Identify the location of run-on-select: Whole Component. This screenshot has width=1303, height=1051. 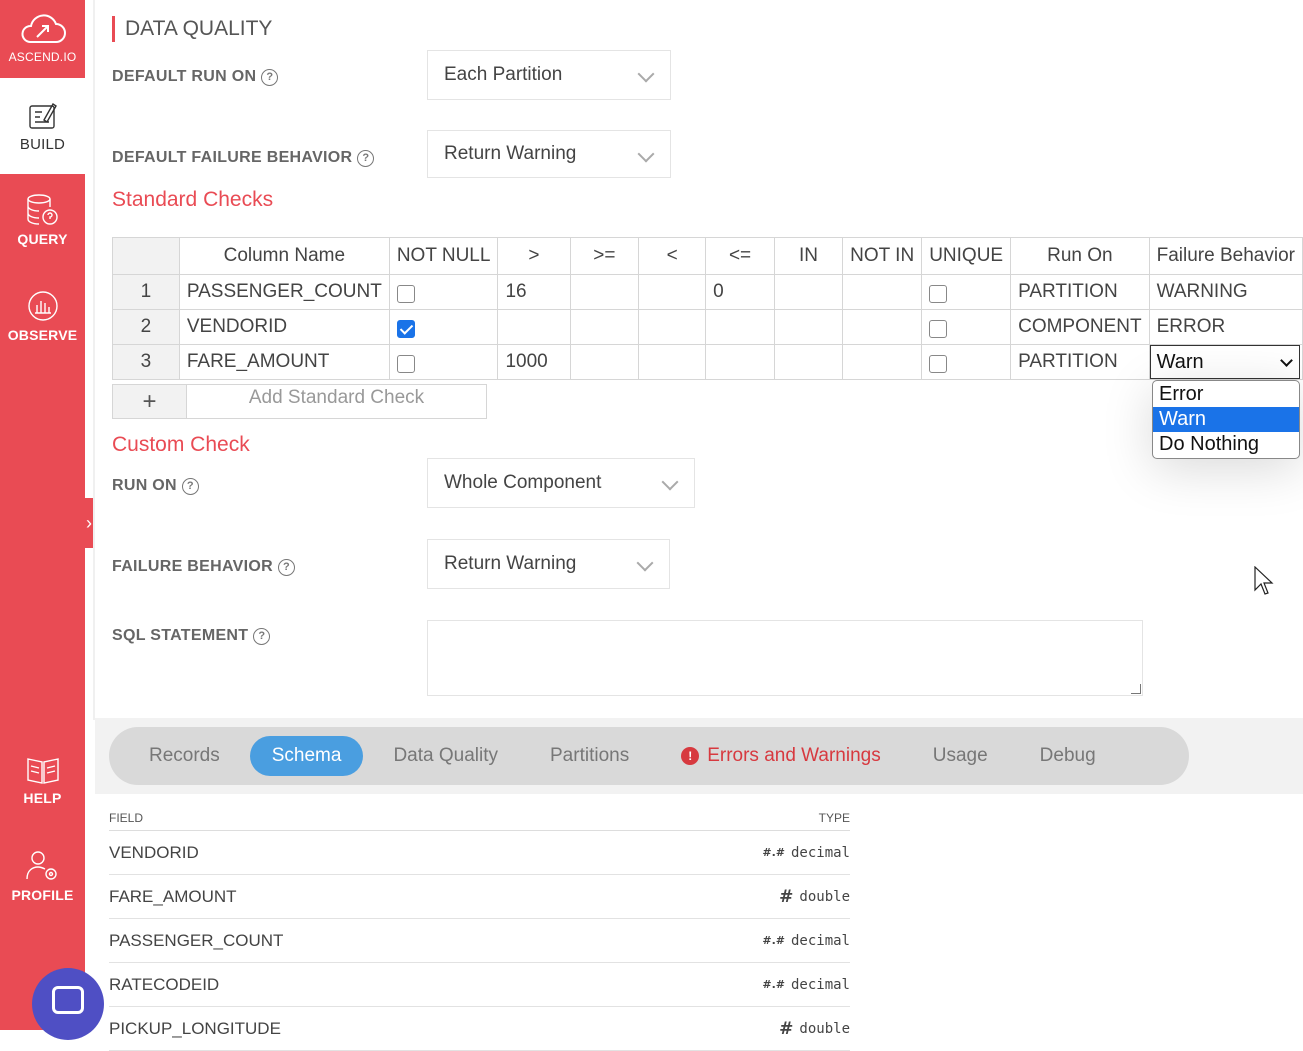
(561, 483).